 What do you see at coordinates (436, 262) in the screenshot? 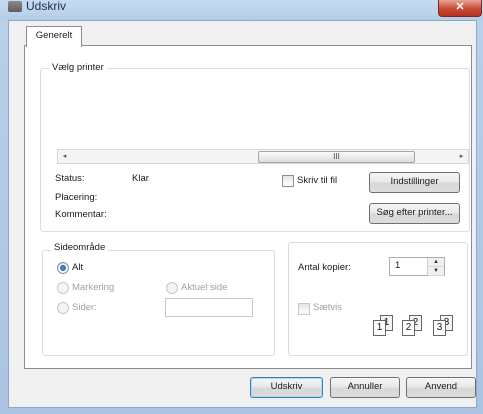
I see `spin-up-icon: ▲` at bounding box center [436, 262].